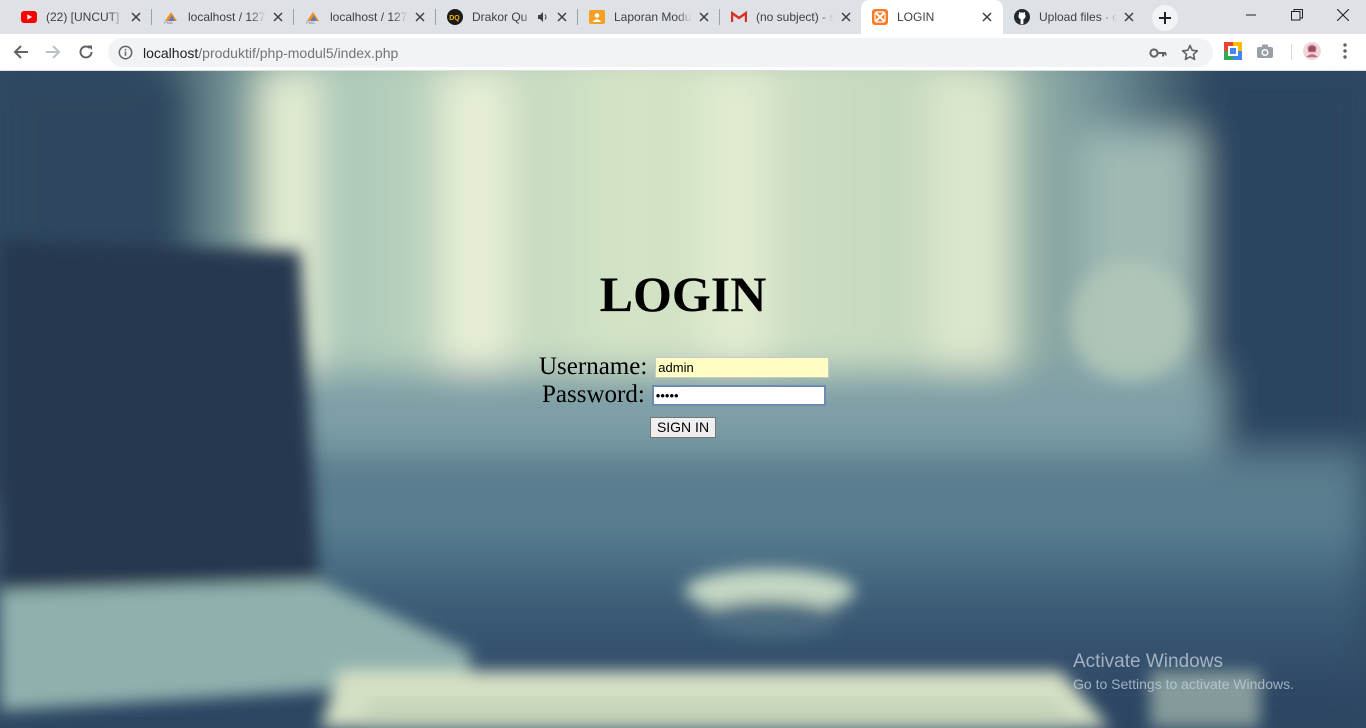  I want to click on svg-text: DQ, so click(454, 18).